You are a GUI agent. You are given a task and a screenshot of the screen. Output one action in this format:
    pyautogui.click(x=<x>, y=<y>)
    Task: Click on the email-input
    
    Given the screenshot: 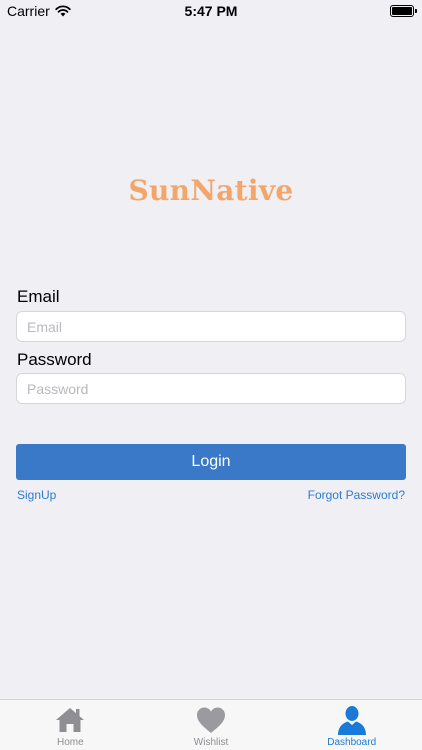 What is the action you would take?
    pyautogui.click(x=211, y=326)
    